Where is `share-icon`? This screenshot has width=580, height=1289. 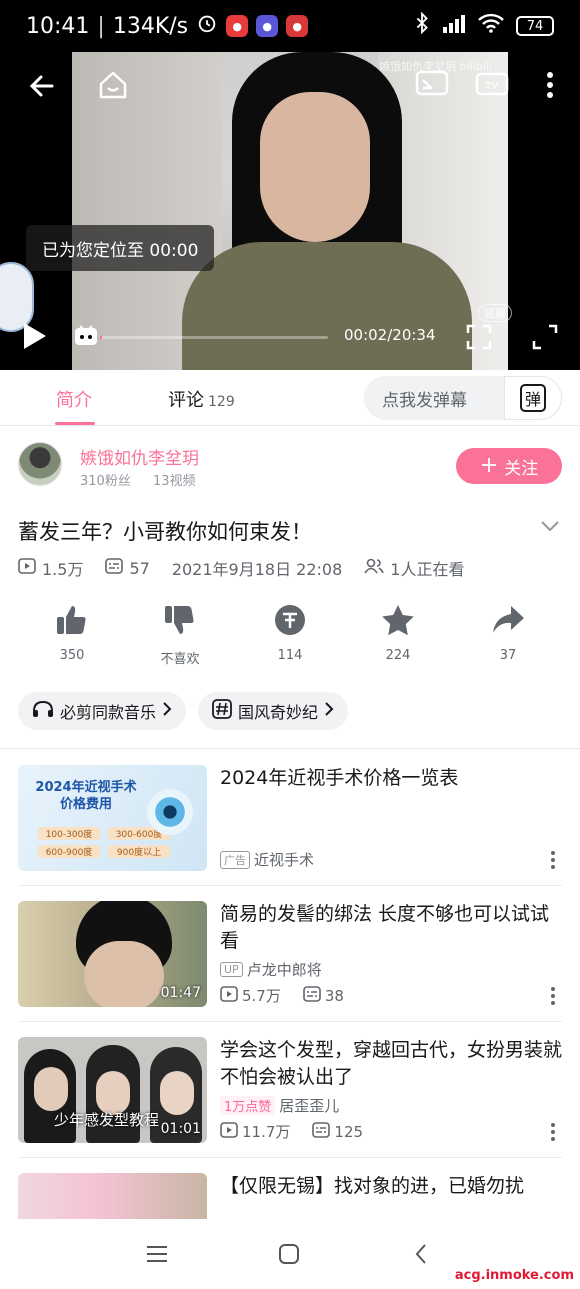
share-icon is located at coordinates (508, 622).